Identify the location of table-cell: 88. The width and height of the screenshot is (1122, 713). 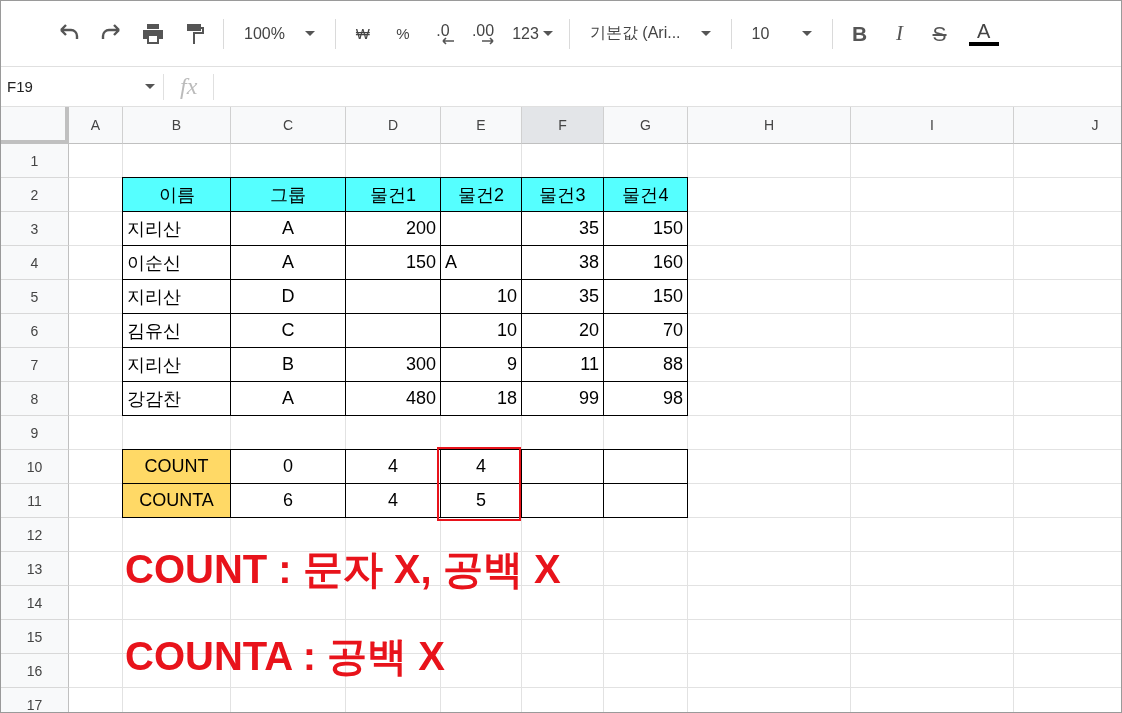
(646, 365).